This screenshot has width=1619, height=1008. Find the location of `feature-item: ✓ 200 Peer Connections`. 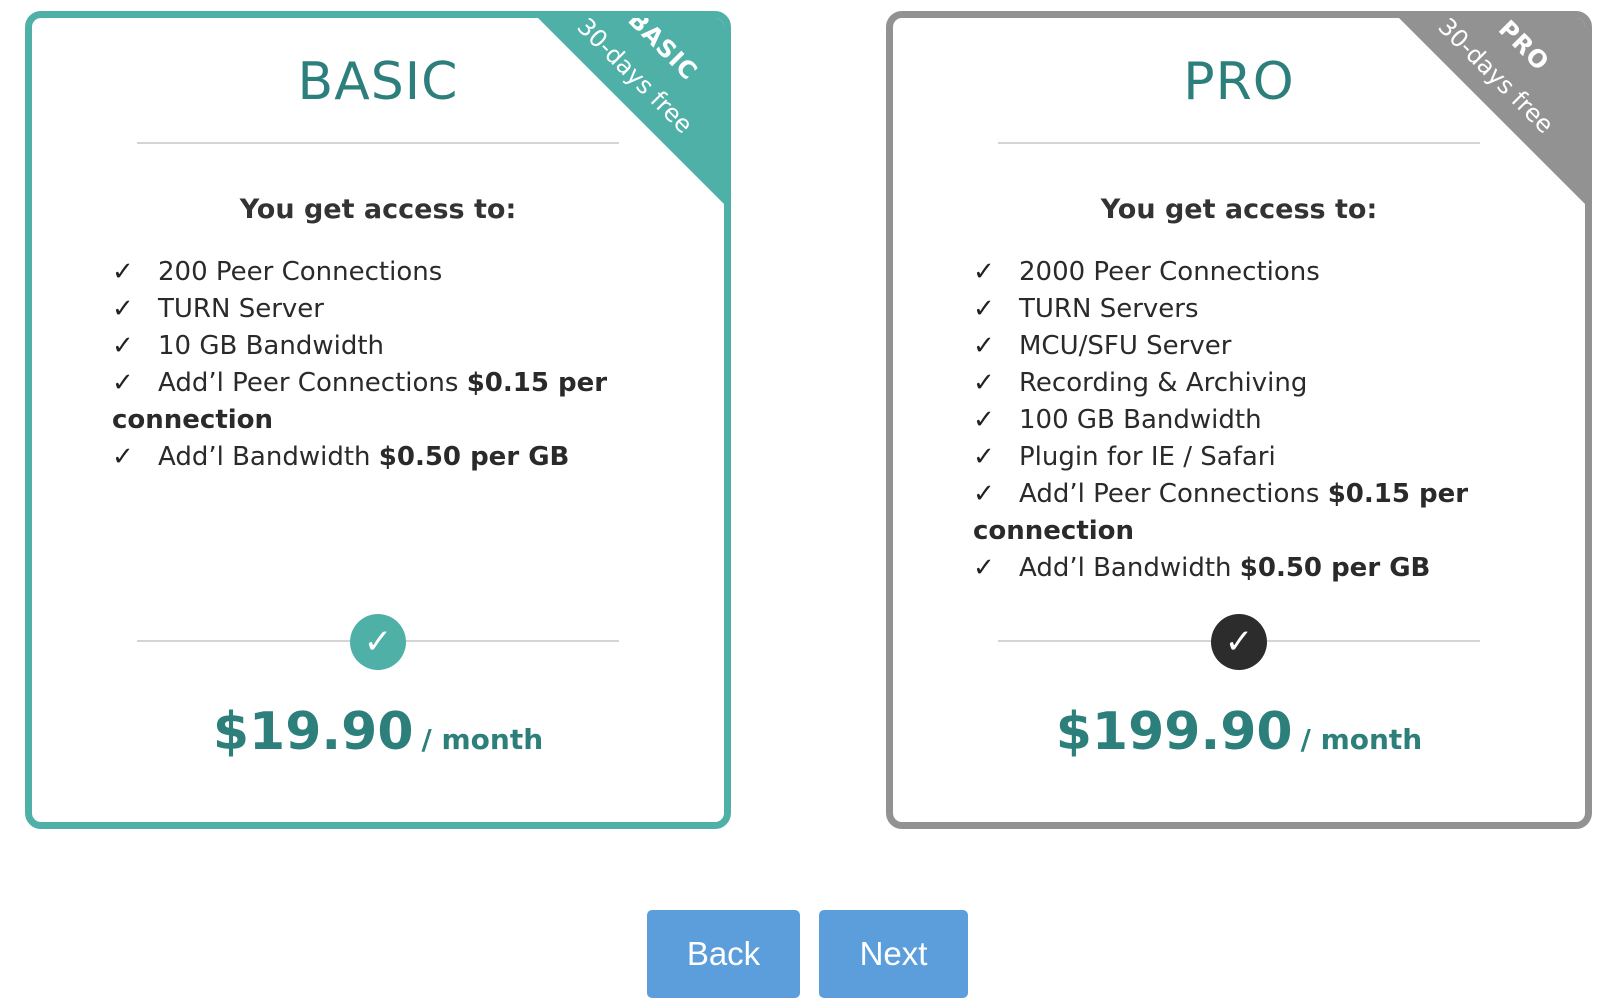

feature-item: ✓ 200 Peer Connections is located at coordinates (368, 272).